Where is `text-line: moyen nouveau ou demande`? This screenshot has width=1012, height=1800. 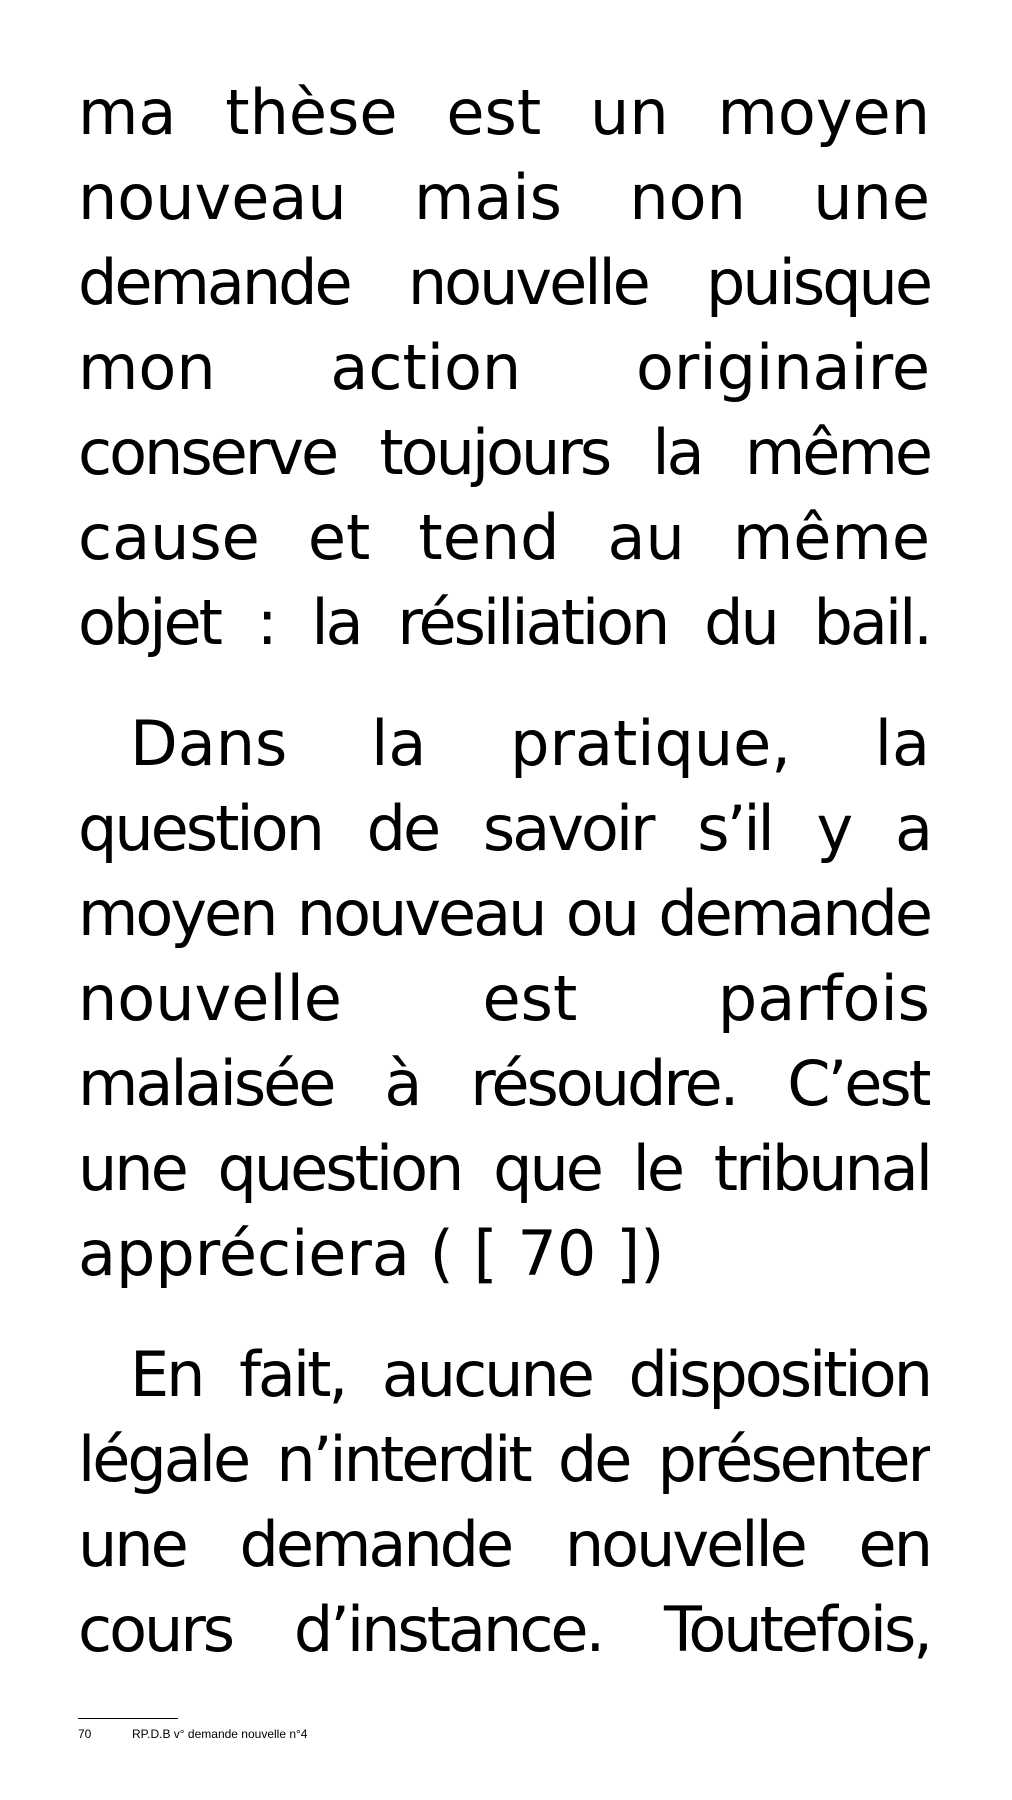 text-line: moyen nouveau ou demande is located at coordinates (504, 913).